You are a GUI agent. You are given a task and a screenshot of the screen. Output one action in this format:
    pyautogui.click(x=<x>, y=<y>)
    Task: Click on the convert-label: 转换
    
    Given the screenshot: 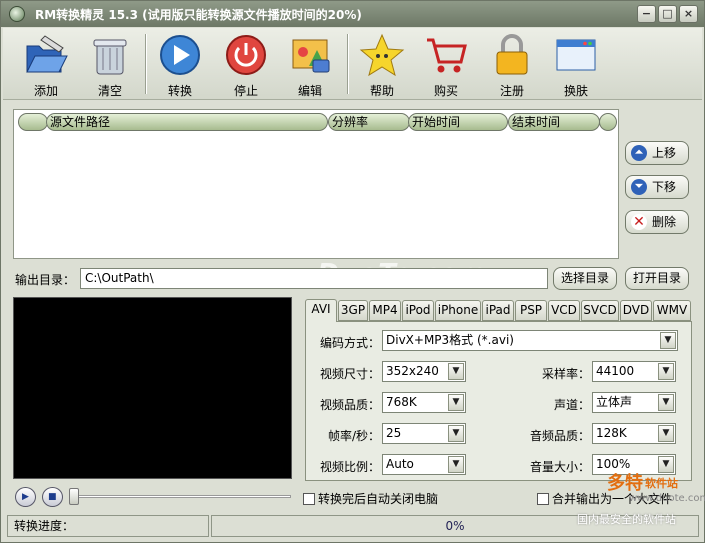 What is the action you would take?
    pyautogui.click(x=179, y=91)
    